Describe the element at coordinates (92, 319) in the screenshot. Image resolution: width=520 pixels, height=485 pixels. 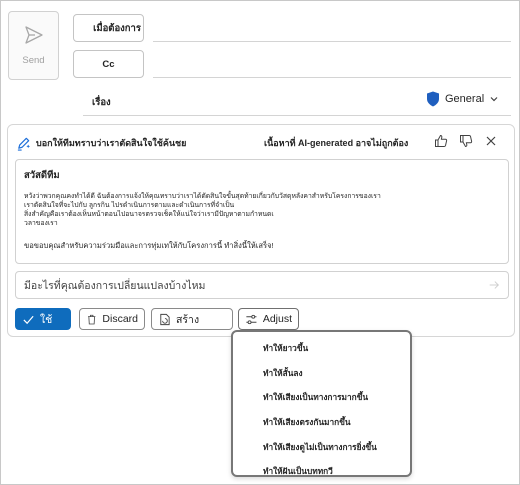
I see `trash-icon` at that location.